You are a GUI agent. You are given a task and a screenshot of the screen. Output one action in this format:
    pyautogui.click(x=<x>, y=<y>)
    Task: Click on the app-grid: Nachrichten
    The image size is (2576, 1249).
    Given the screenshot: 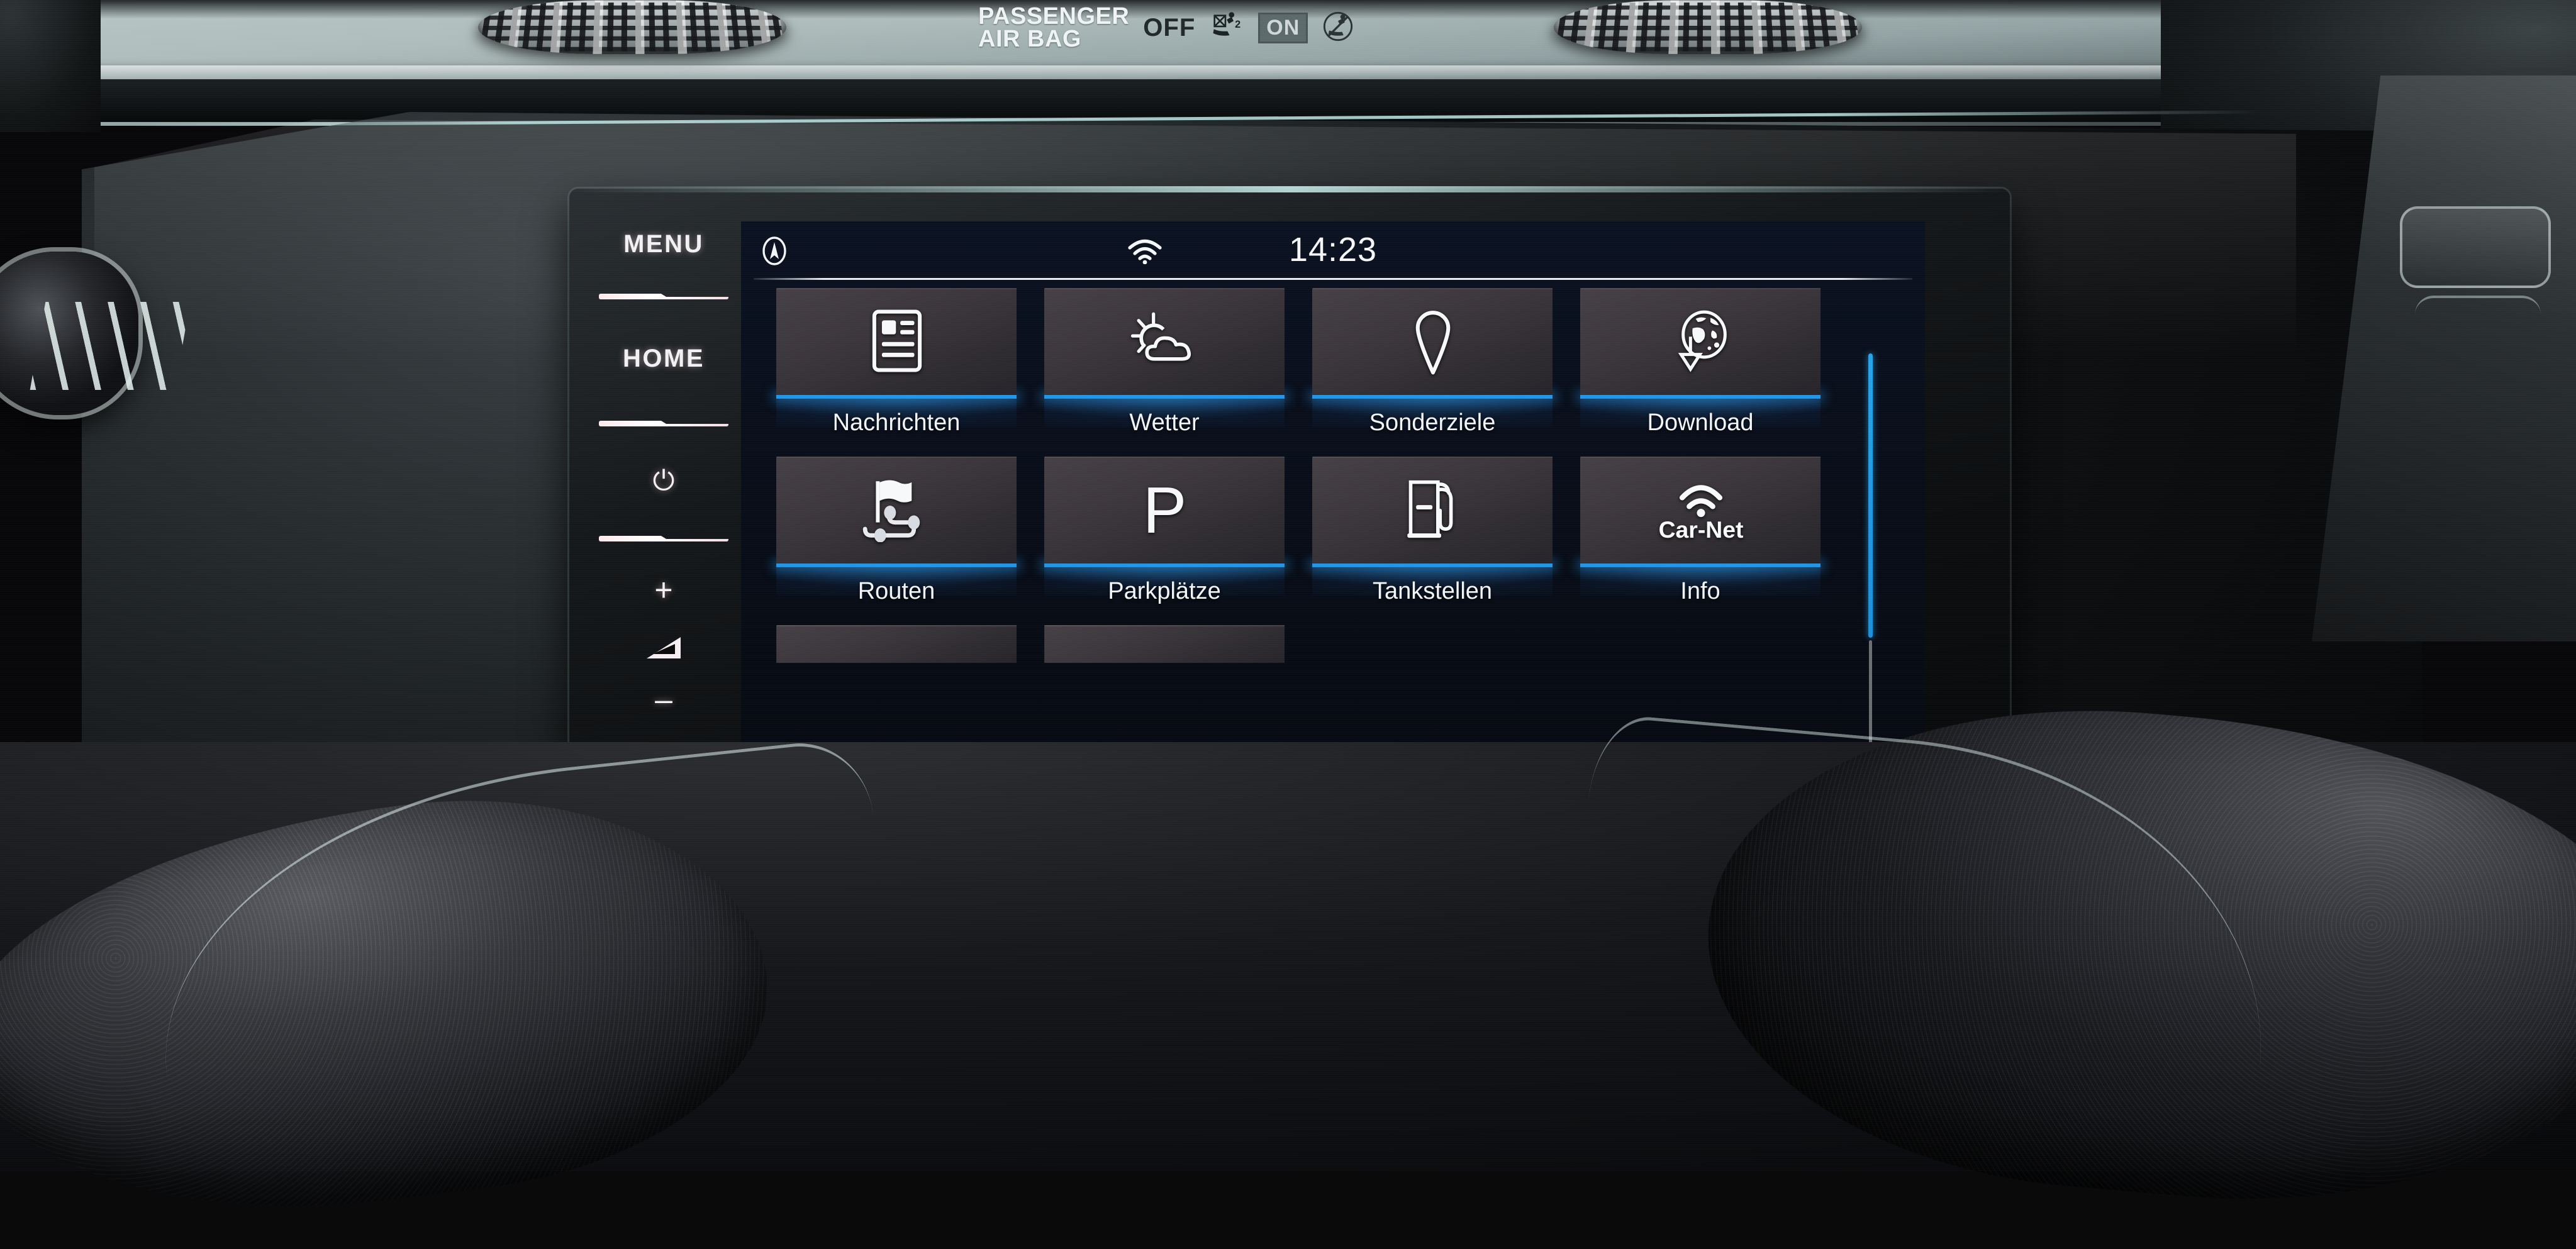 What is the action you would take?
    pyautogui.click(x=1302, y=475)
    